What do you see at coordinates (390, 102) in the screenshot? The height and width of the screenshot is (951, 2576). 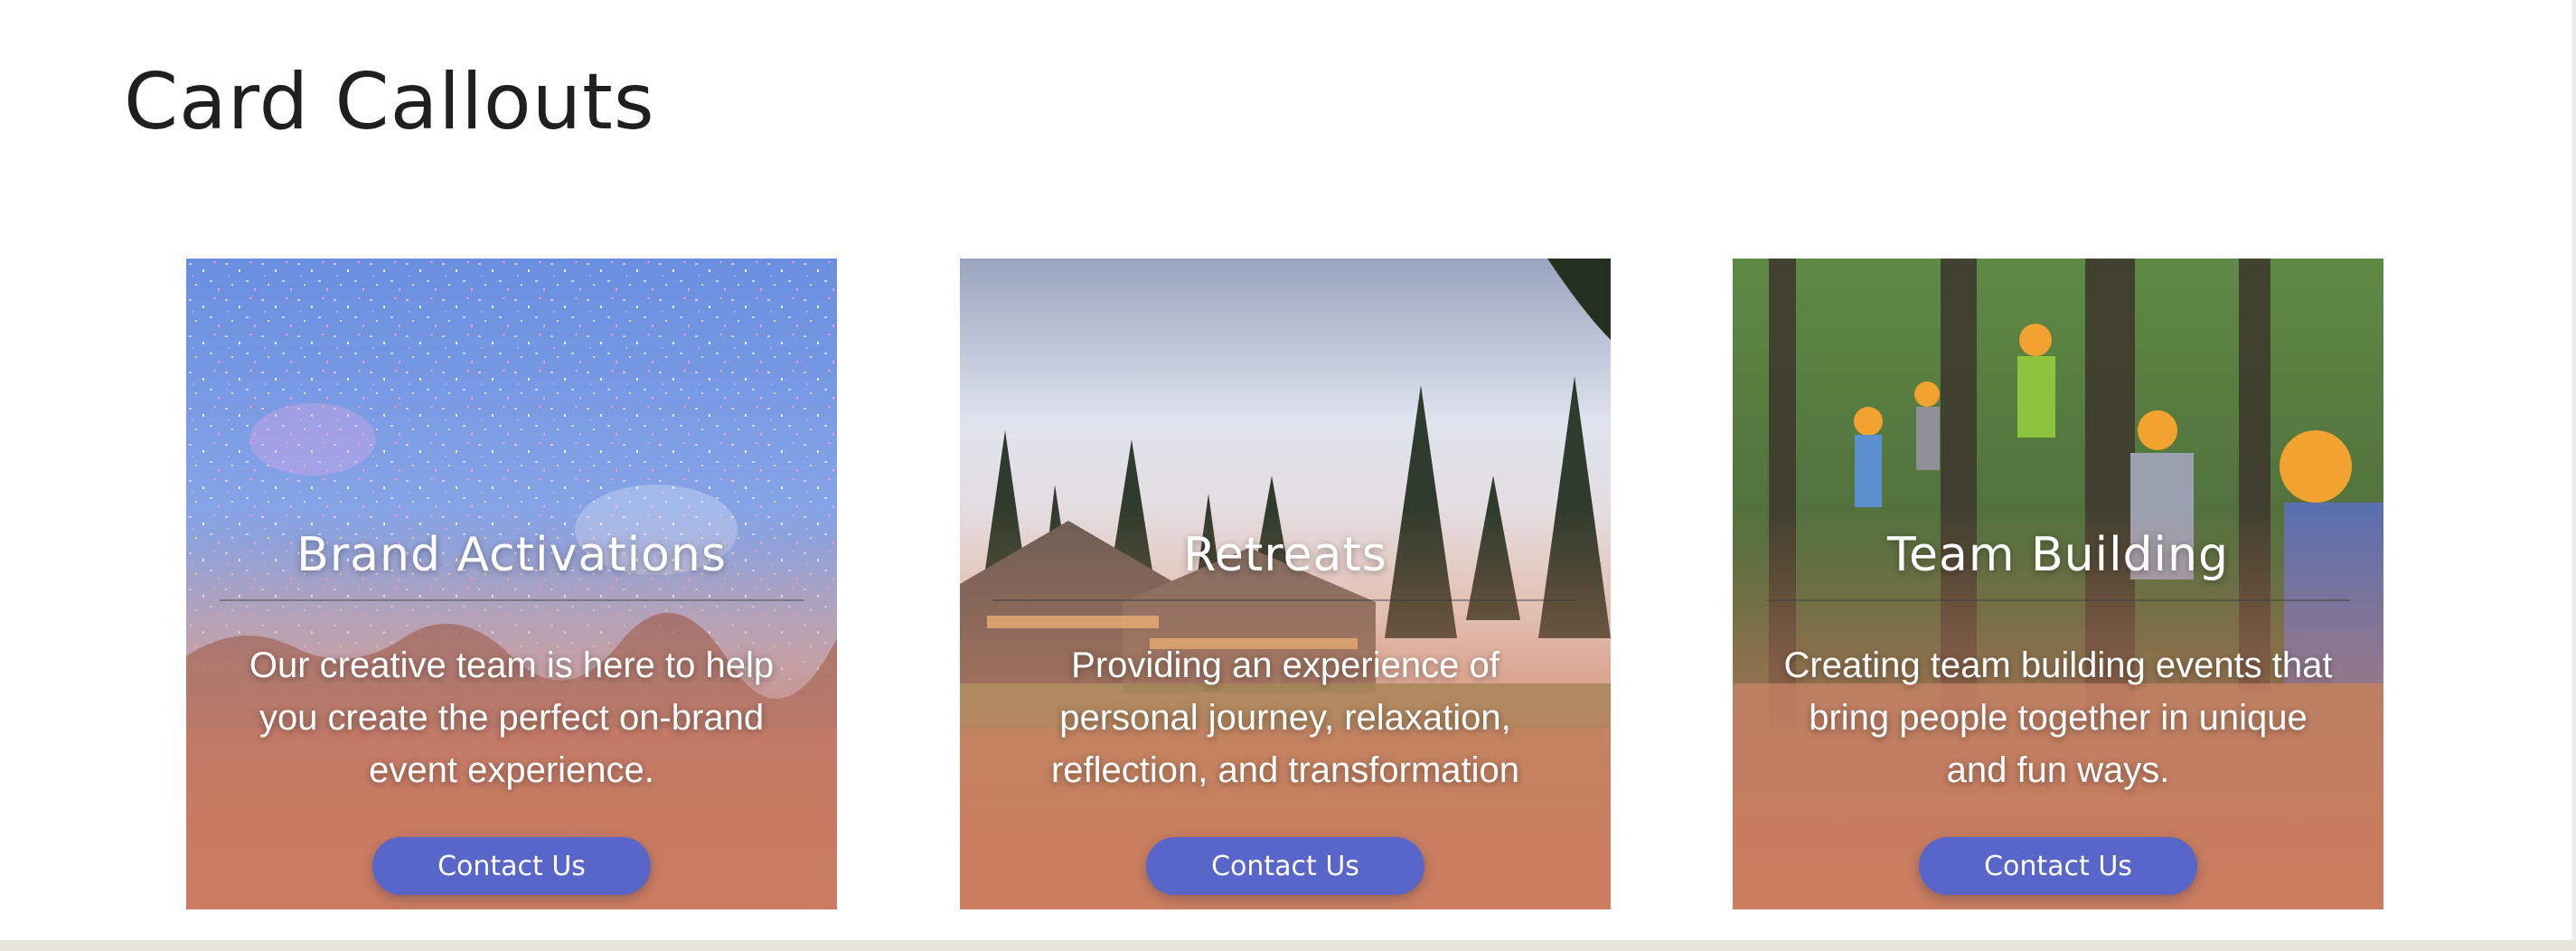 I see `page-title: Card Callouts` at bounding box center [390, 102].